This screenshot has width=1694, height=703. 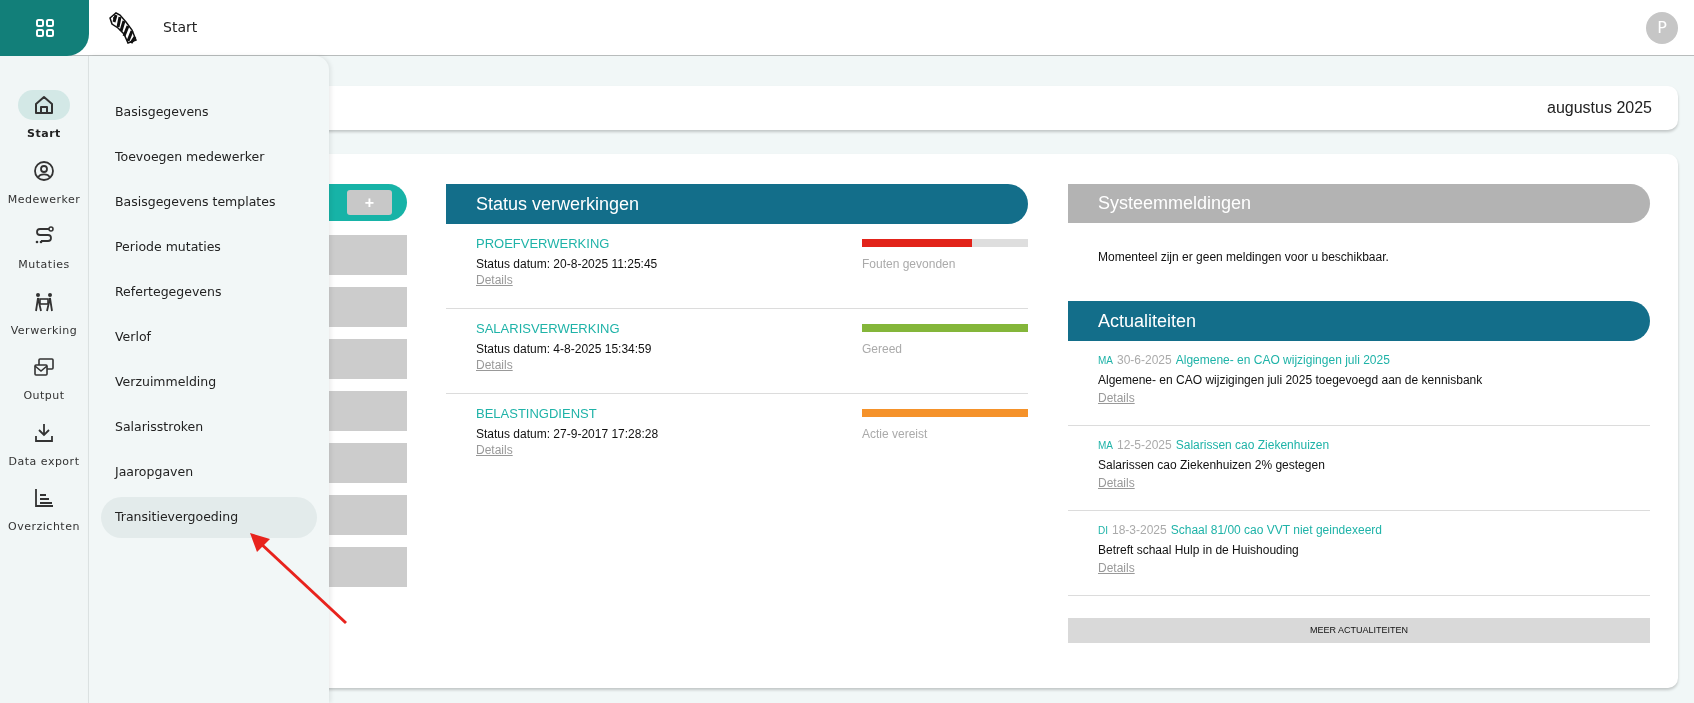 What do you see at coordinates (1599, 108) in the screenshot?
I see `period-label: augustus 2025` at bounding box center [1599, 108].